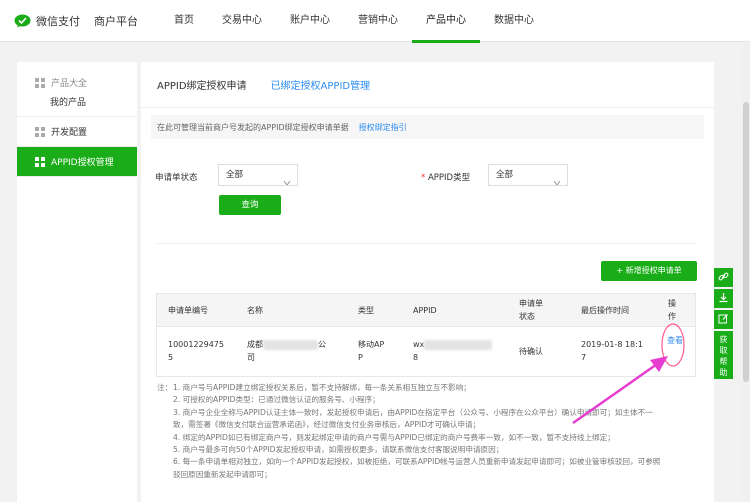  I want to click on sidebar-item-my-products: 我的产品, so click(77, 101).